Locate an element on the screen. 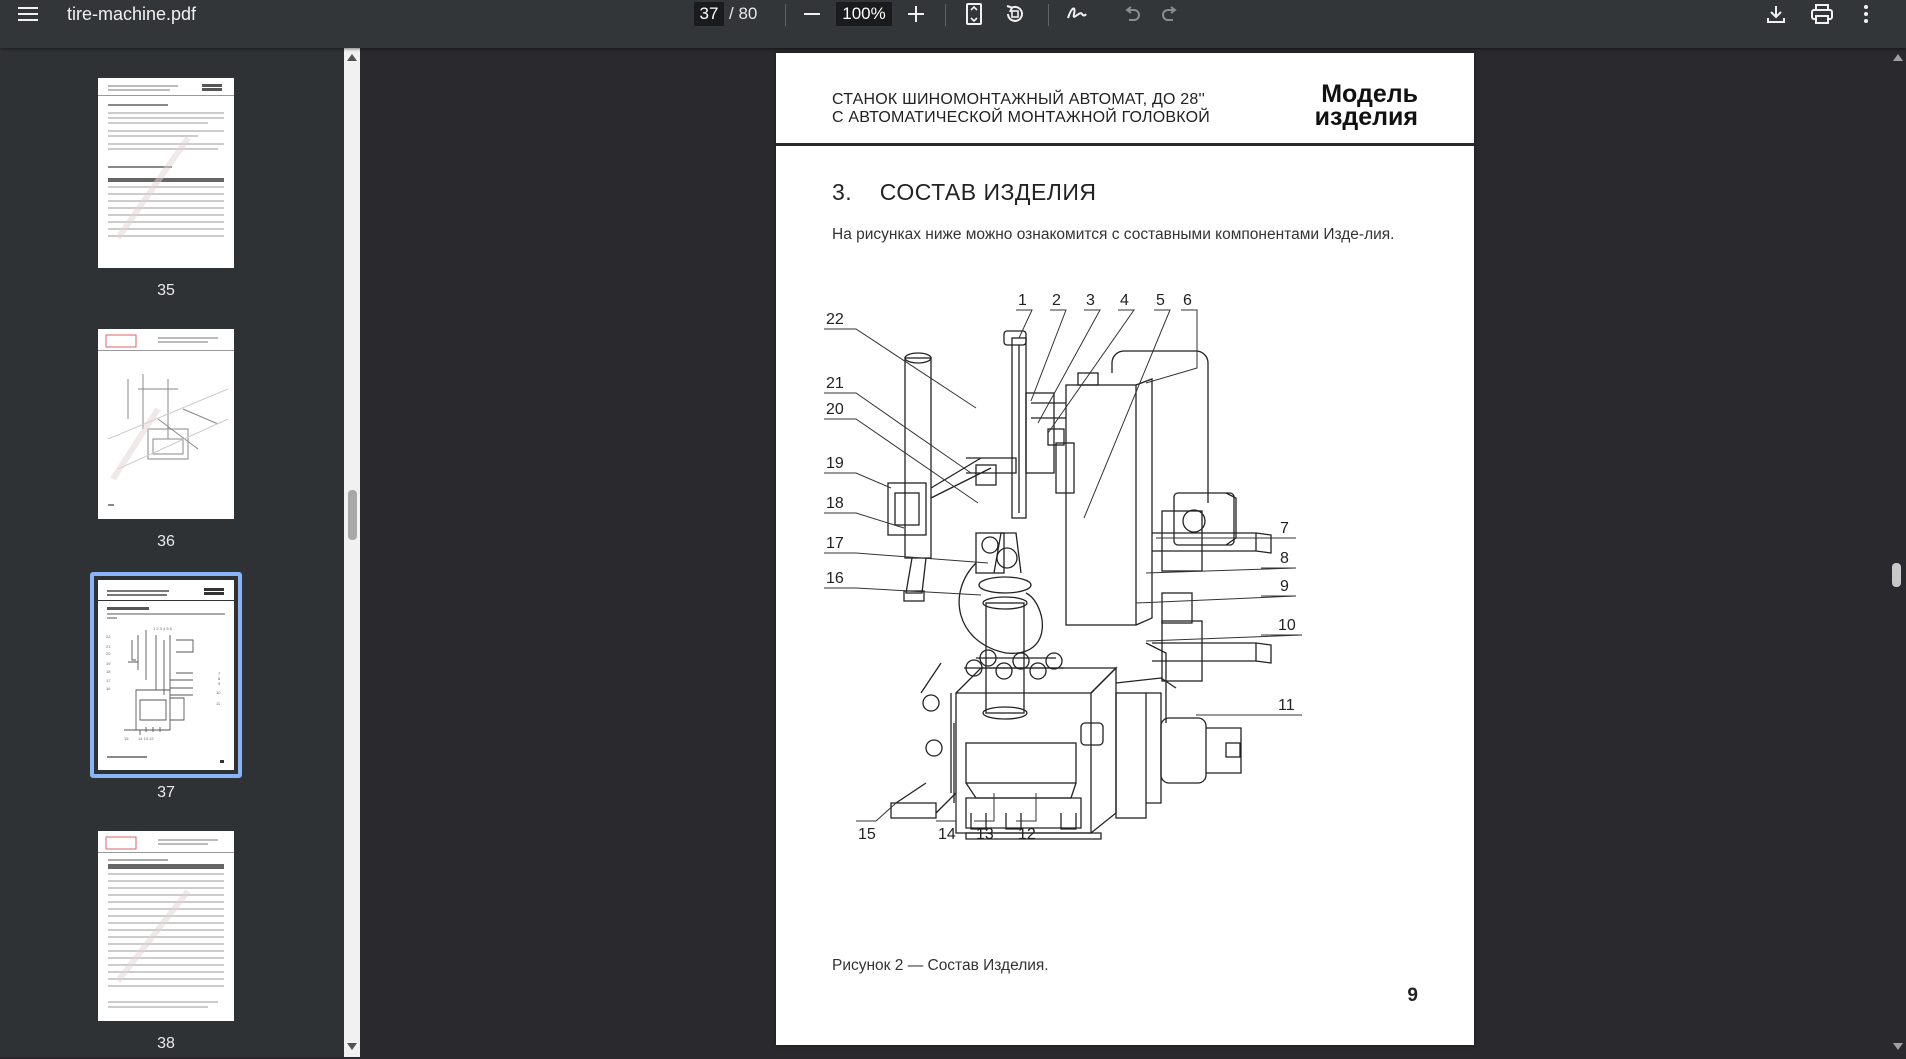 Image resolution: width=1906 pixels, height=1059 pixels. callout-19: 19 is located at coordinates (835, 463).